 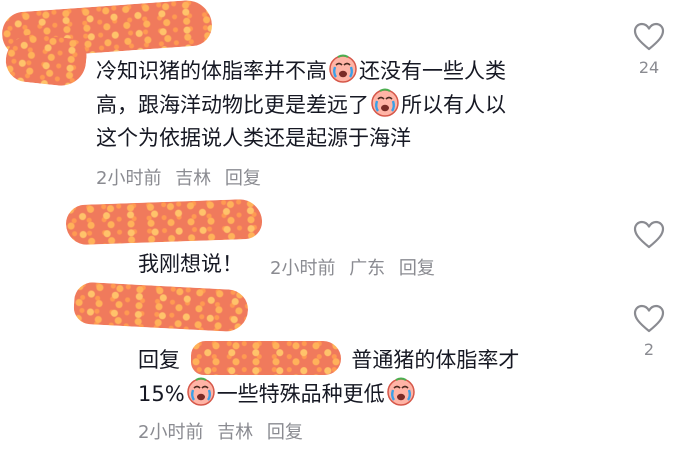 I want to click on like-count: 24, so click(x=649, y=67).